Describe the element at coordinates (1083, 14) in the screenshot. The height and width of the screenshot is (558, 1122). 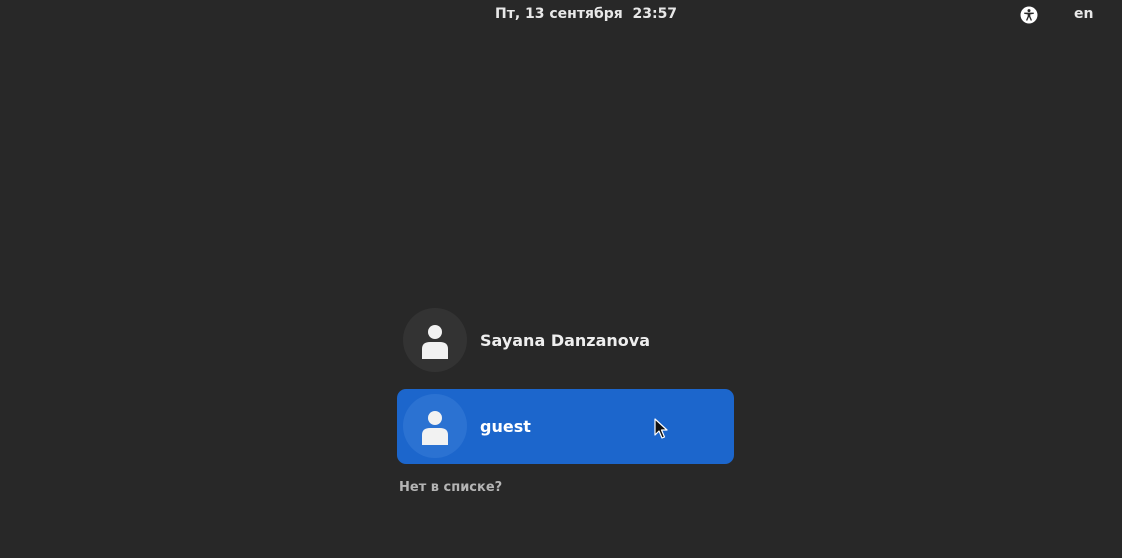
I see `language-indicator: en` at that location.